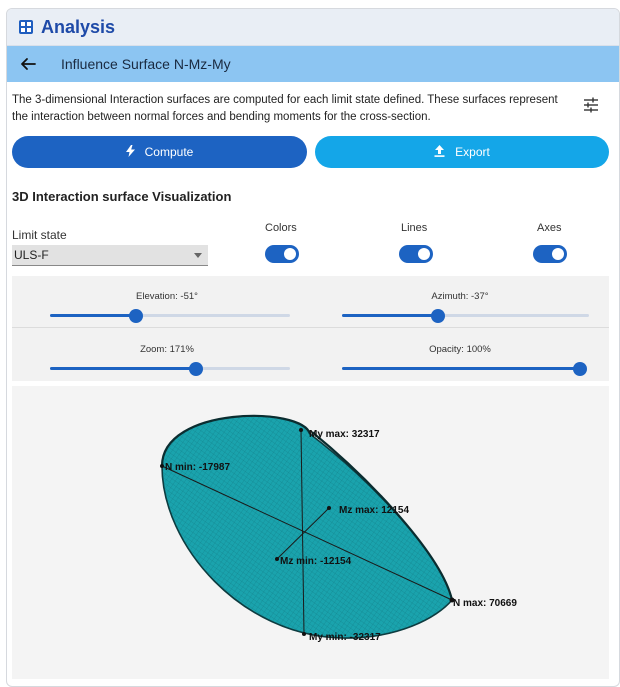  Describe the element at coordinates (146, 64) in the screenshot. I see `page-title: Influence Surface N-Mz-My` at that location.